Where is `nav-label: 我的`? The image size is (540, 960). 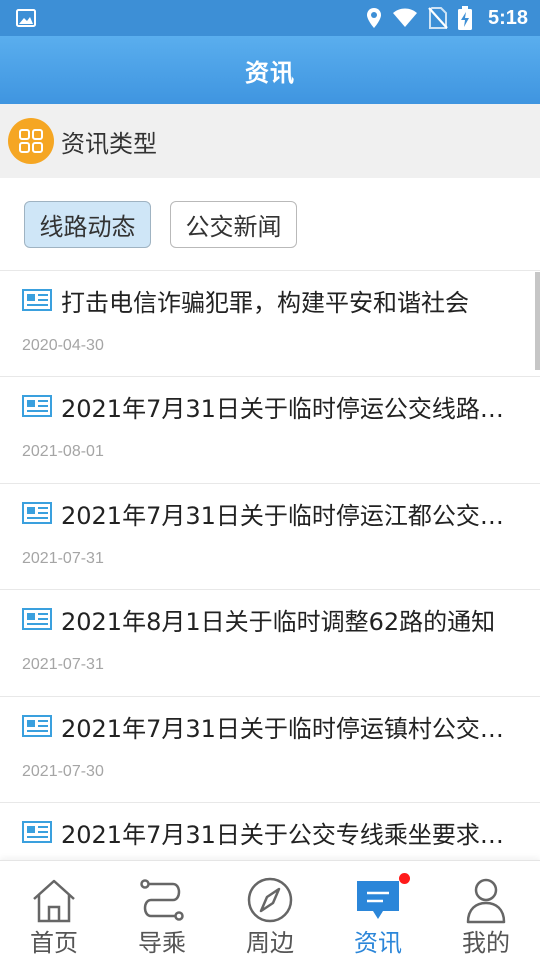
nav-label: 我的 is located at coordinates (486, 943).